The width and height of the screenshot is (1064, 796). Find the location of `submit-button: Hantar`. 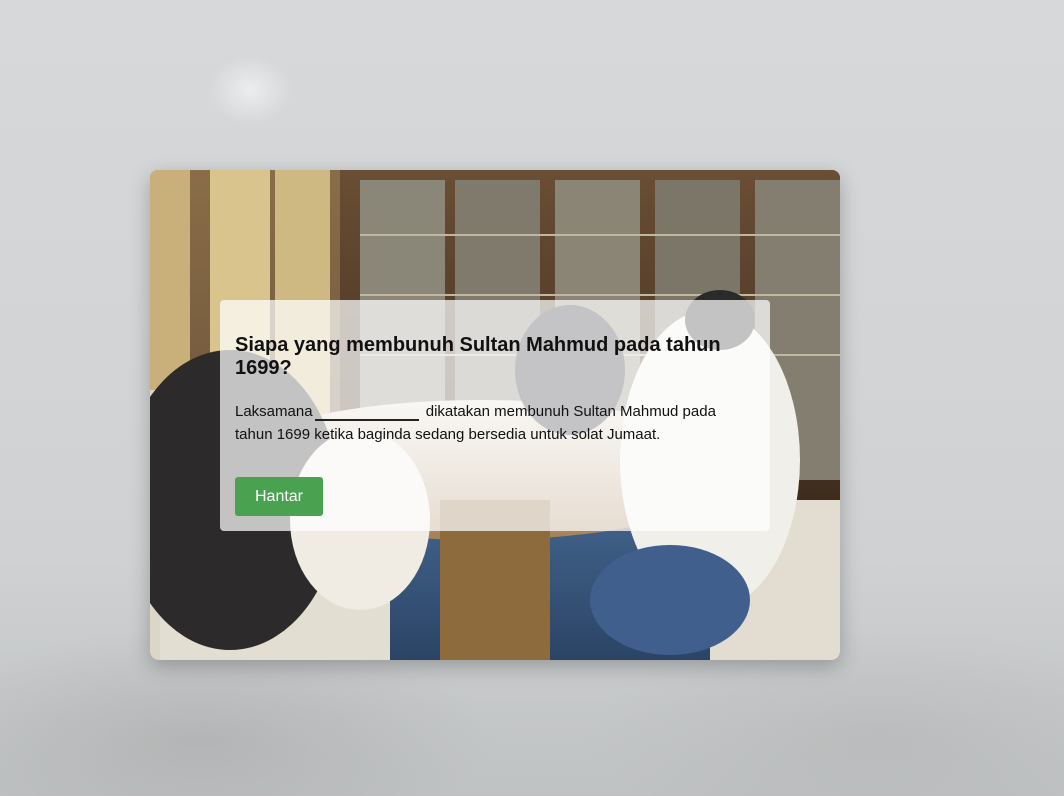

submit-button: Hantar is located at coordinates (279, 496).